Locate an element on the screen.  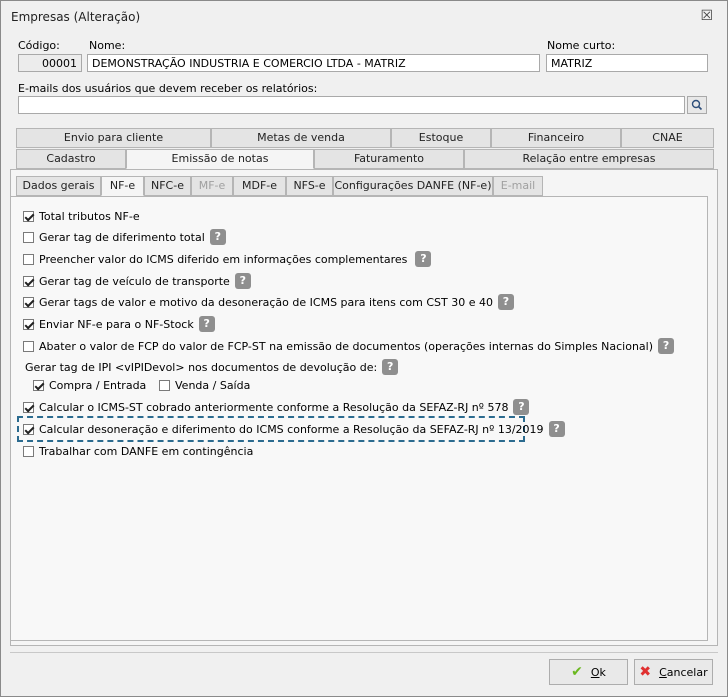
search-button is located at coordinates (697, 105).